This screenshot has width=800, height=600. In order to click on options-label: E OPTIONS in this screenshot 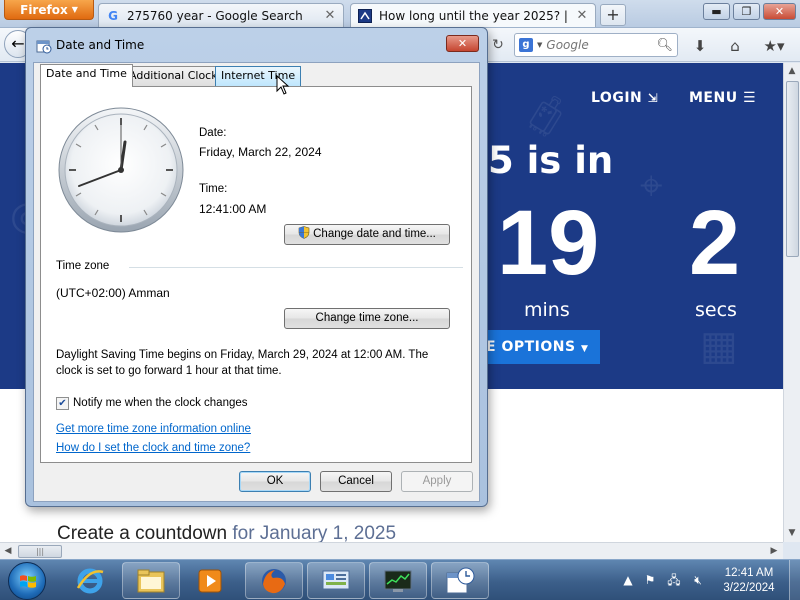, I will do `click(531, 347)`.